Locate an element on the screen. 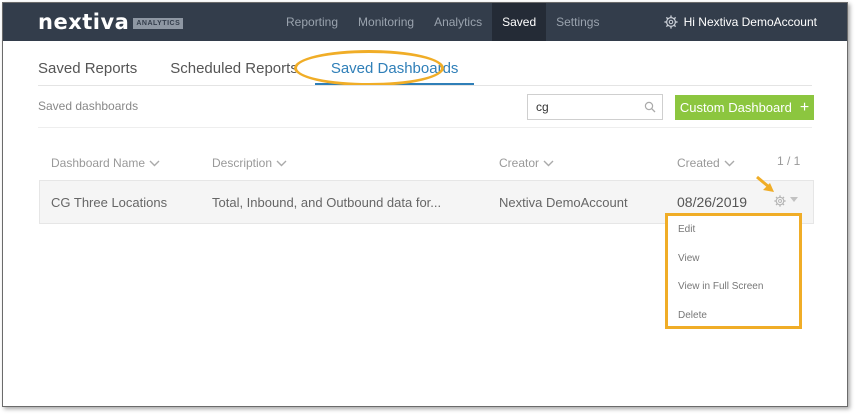 The height and width of the screenshot is (415, 856). row-actions-menu: Edit View View in Full Screen Delete is located at coordinates (733, 271).